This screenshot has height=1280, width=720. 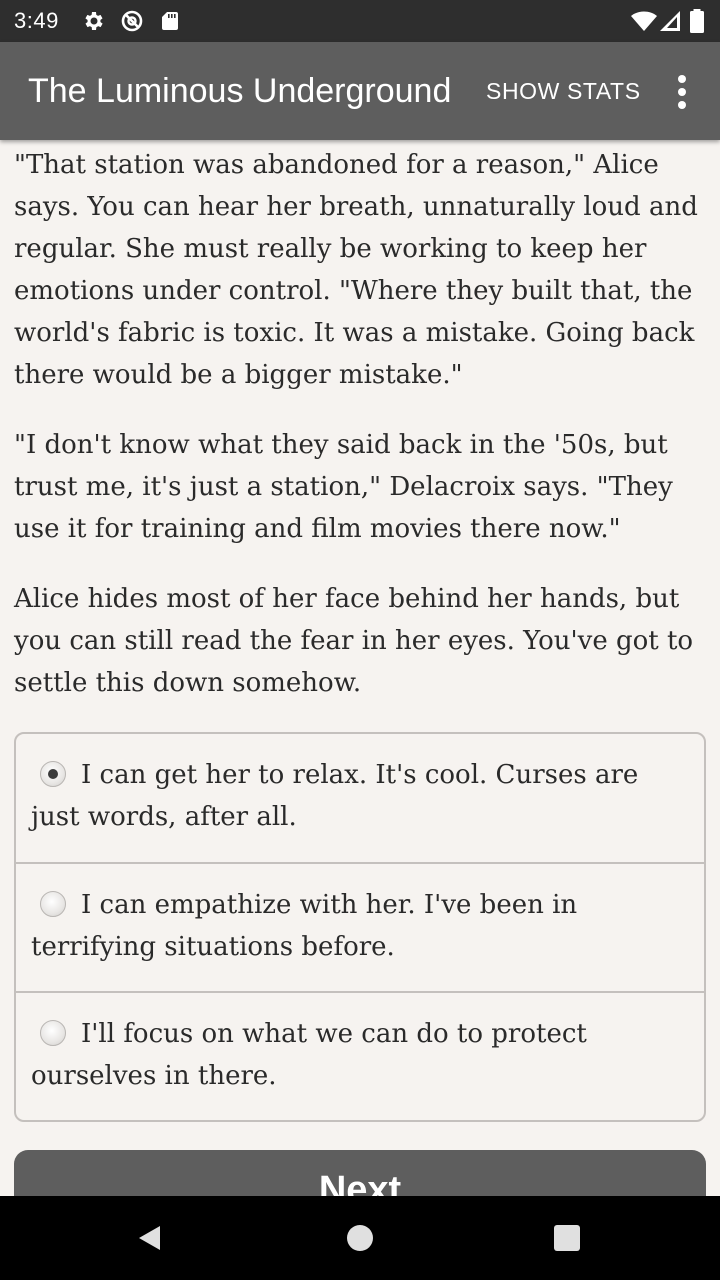 What do you see at coordinates (697, 21) in the screenshot?
I see `battery-icon` at bounding box center [697, 21].